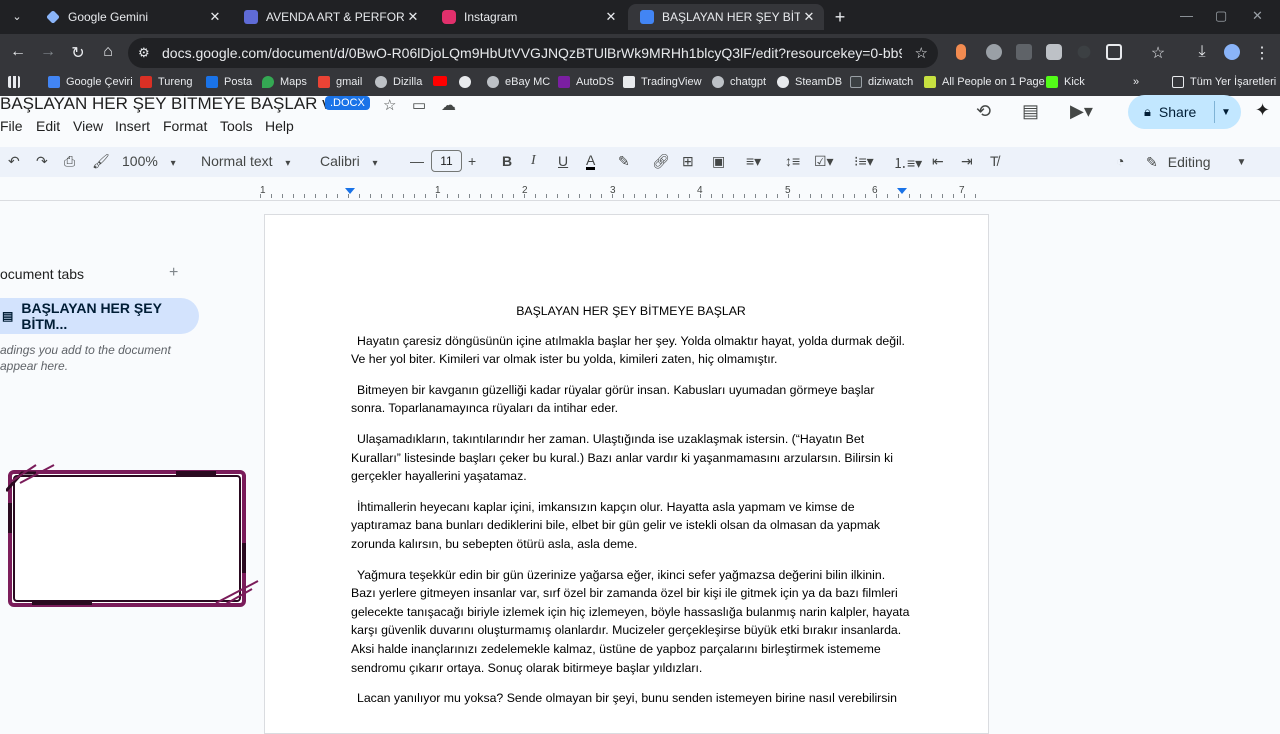 The height and width of the screenshot is (734, 1280). Describe the element at coordinates (166, 82) in the screenshot. I see `bookmark-item: Tureng` at that location.